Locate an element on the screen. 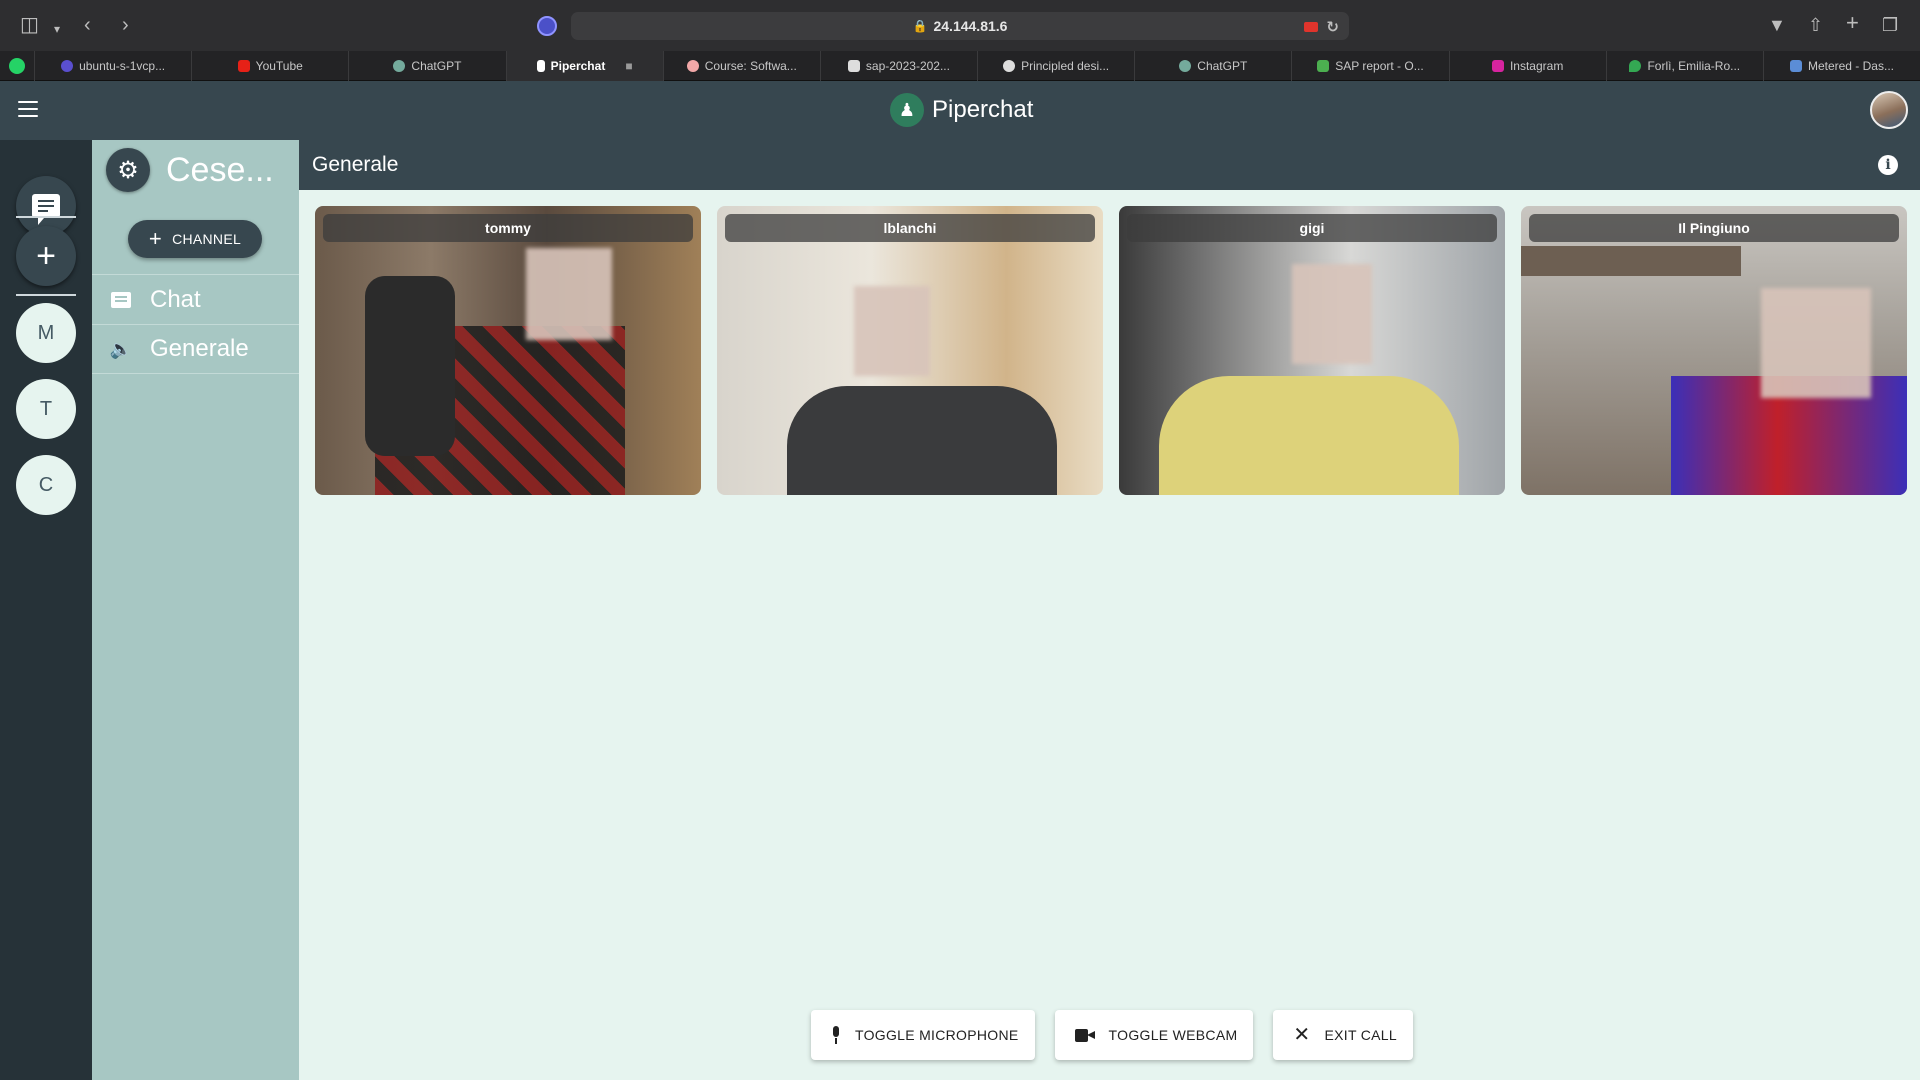 This screenshot has width=1920, height=1080. tab-chatgpt: ChatGPT is located at coordinates (426, 66).